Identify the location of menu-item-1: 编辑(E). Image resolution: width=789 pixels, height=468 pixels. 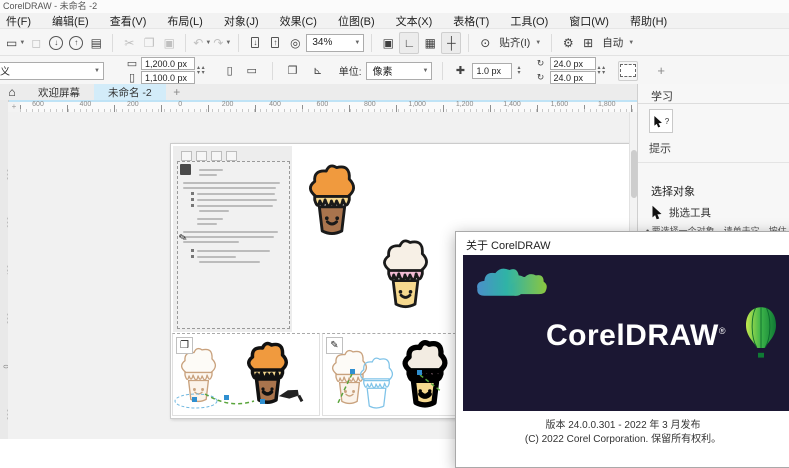
(70, 21).